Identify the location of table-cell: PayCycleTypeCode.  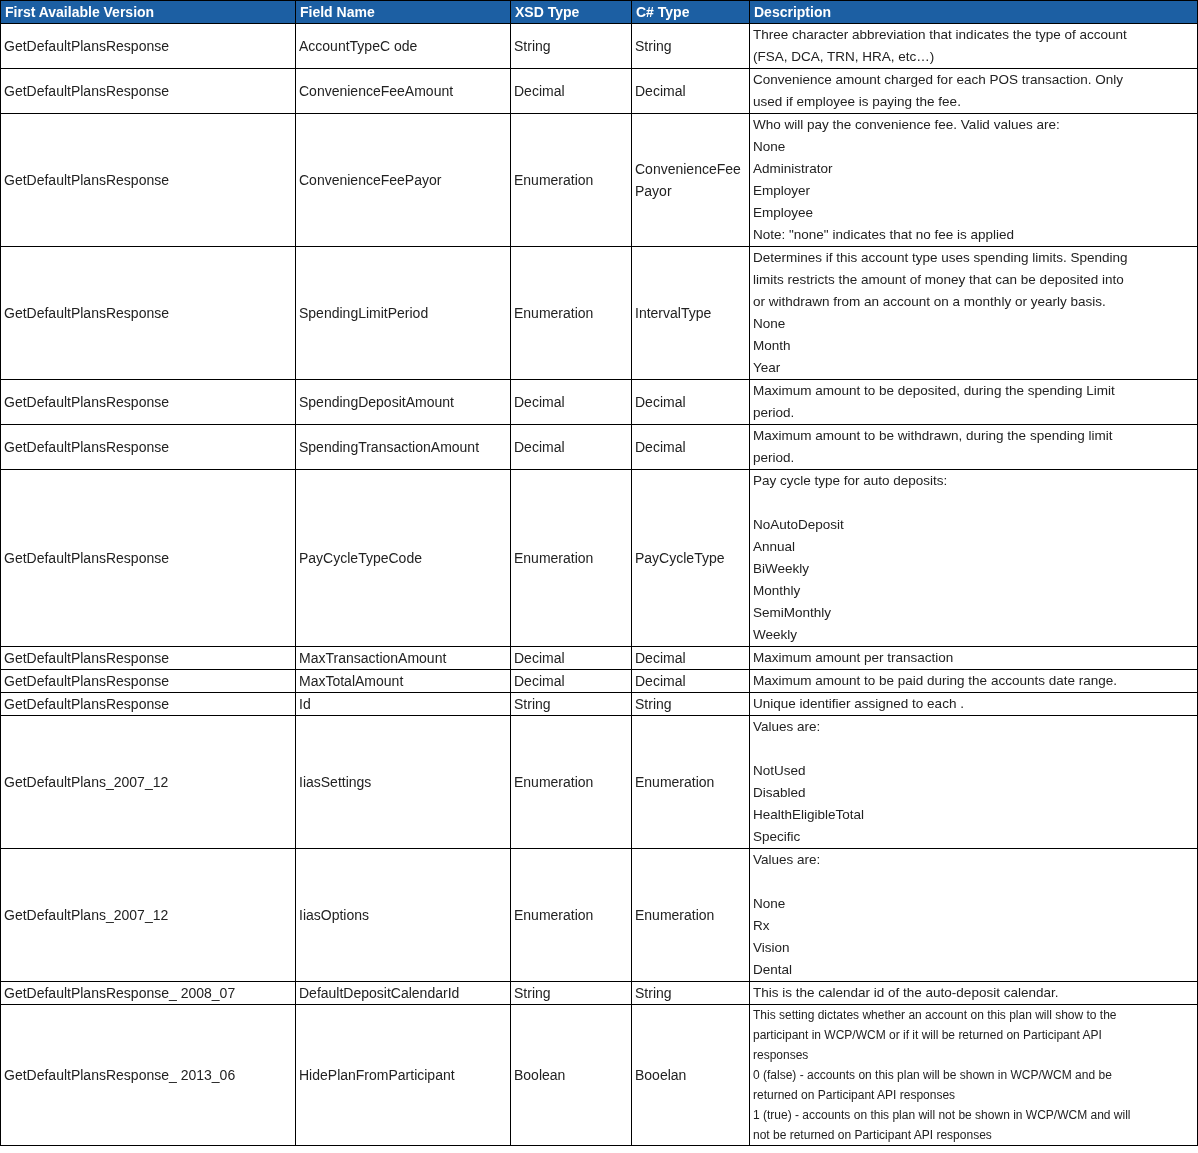
(360, 558).